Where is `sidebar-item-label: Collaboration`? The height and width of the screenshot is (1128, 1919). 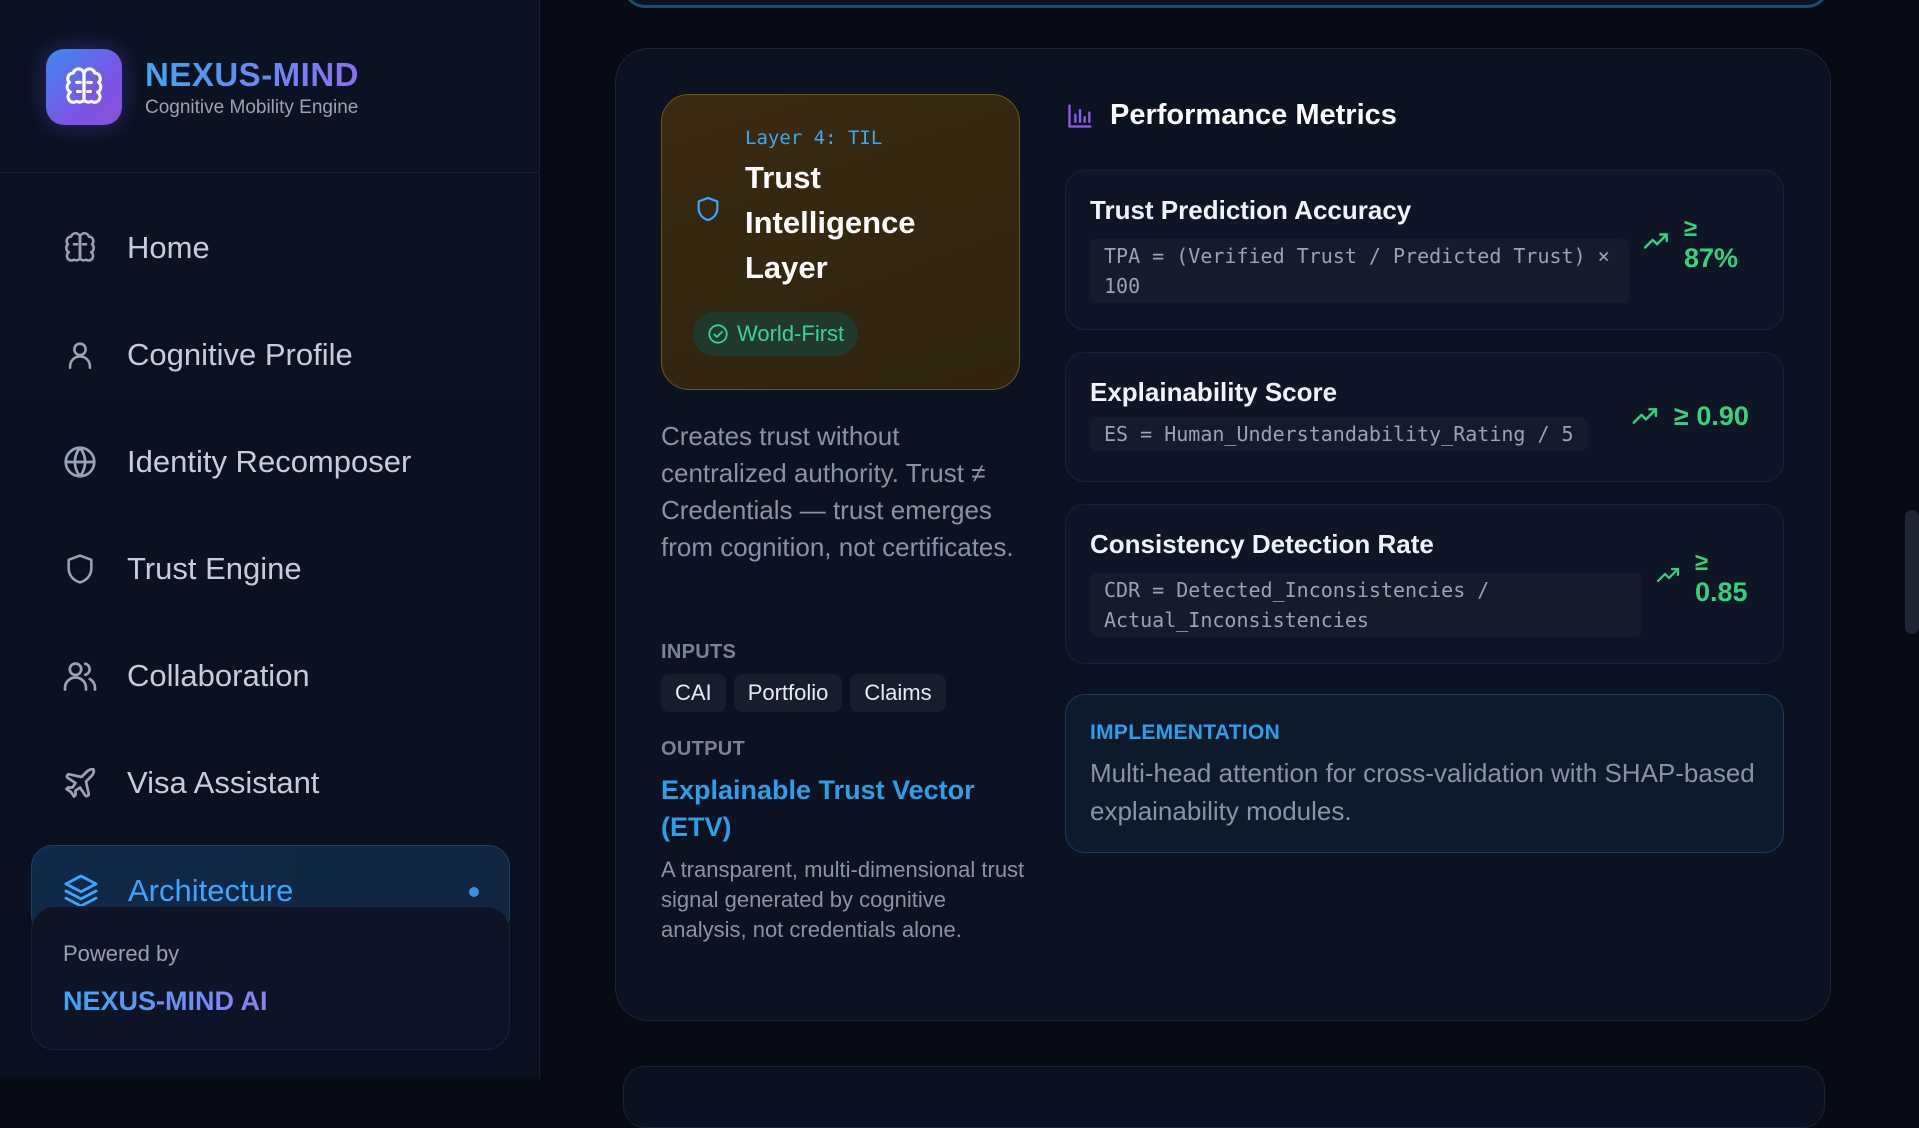
sidebar-item-label: Collaboration is located at coordinates (218, 675).